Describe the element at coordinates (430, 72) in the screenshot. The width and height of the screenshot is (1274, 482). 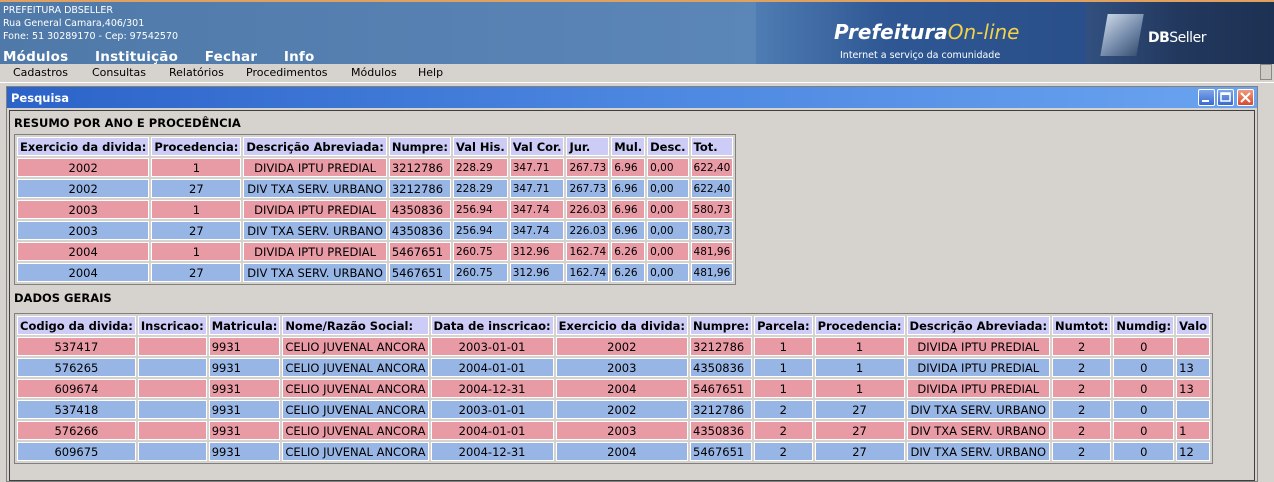
I see `menu-help: Help` at that location.